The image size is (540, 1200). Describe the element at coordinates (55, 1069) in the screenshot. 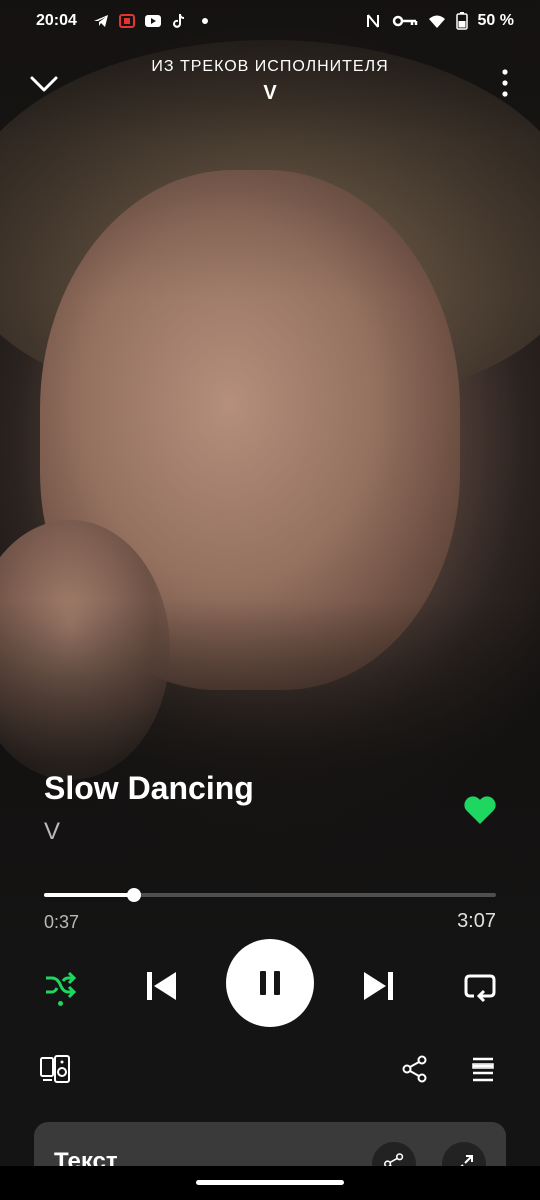

I see `connect-device-icon` at that location.